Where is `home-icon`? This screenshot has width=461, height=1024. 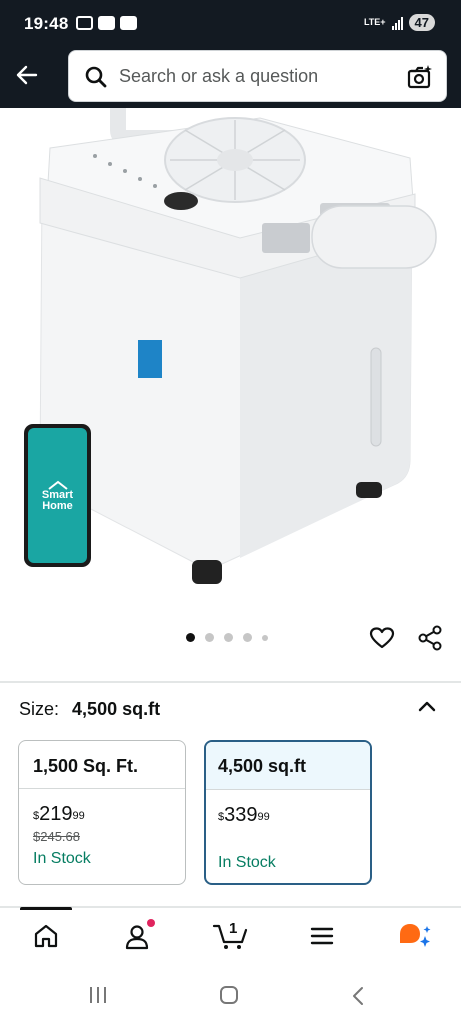
home-icon is located at coordinates (46, 936).